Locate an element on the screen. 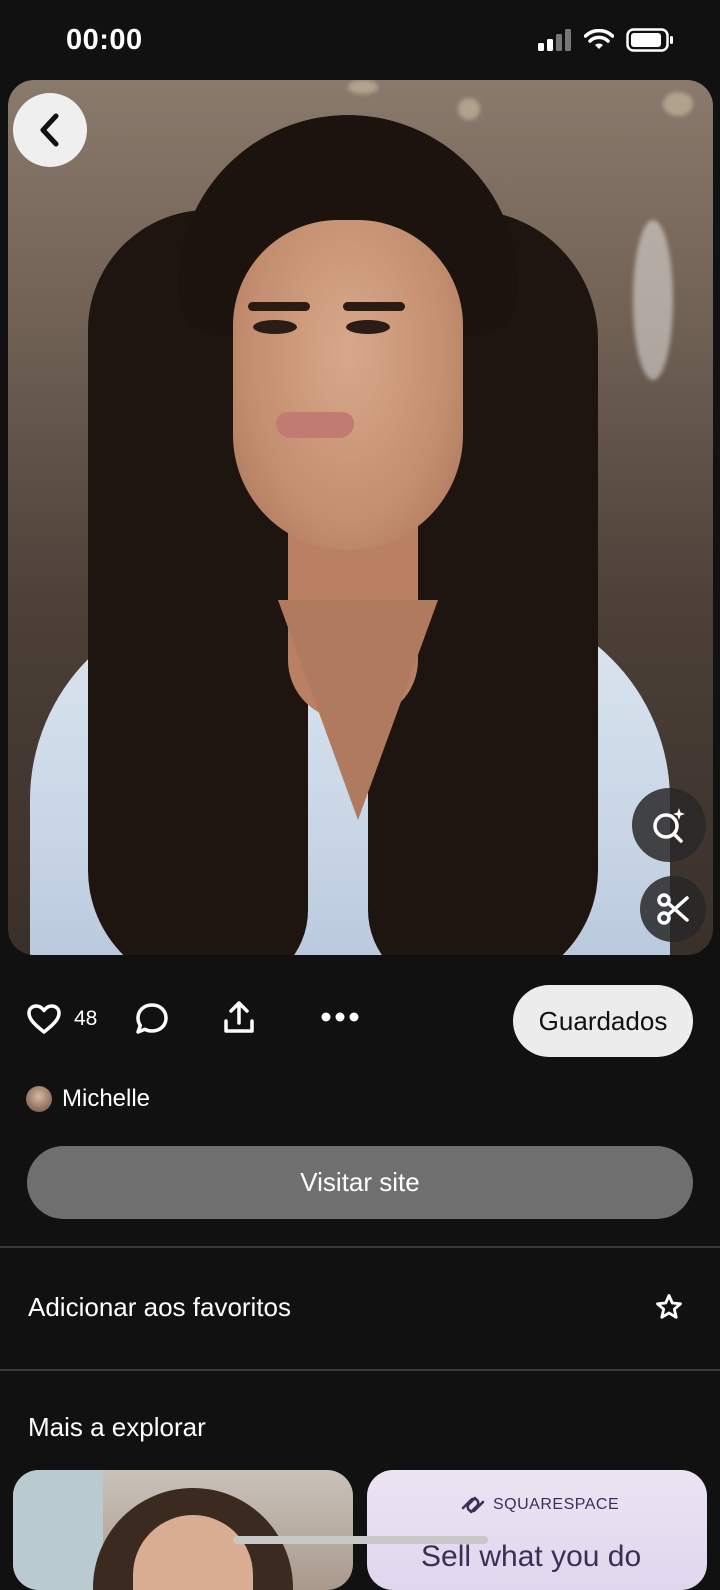  home-indicator is located at coordinates (360, 1540).